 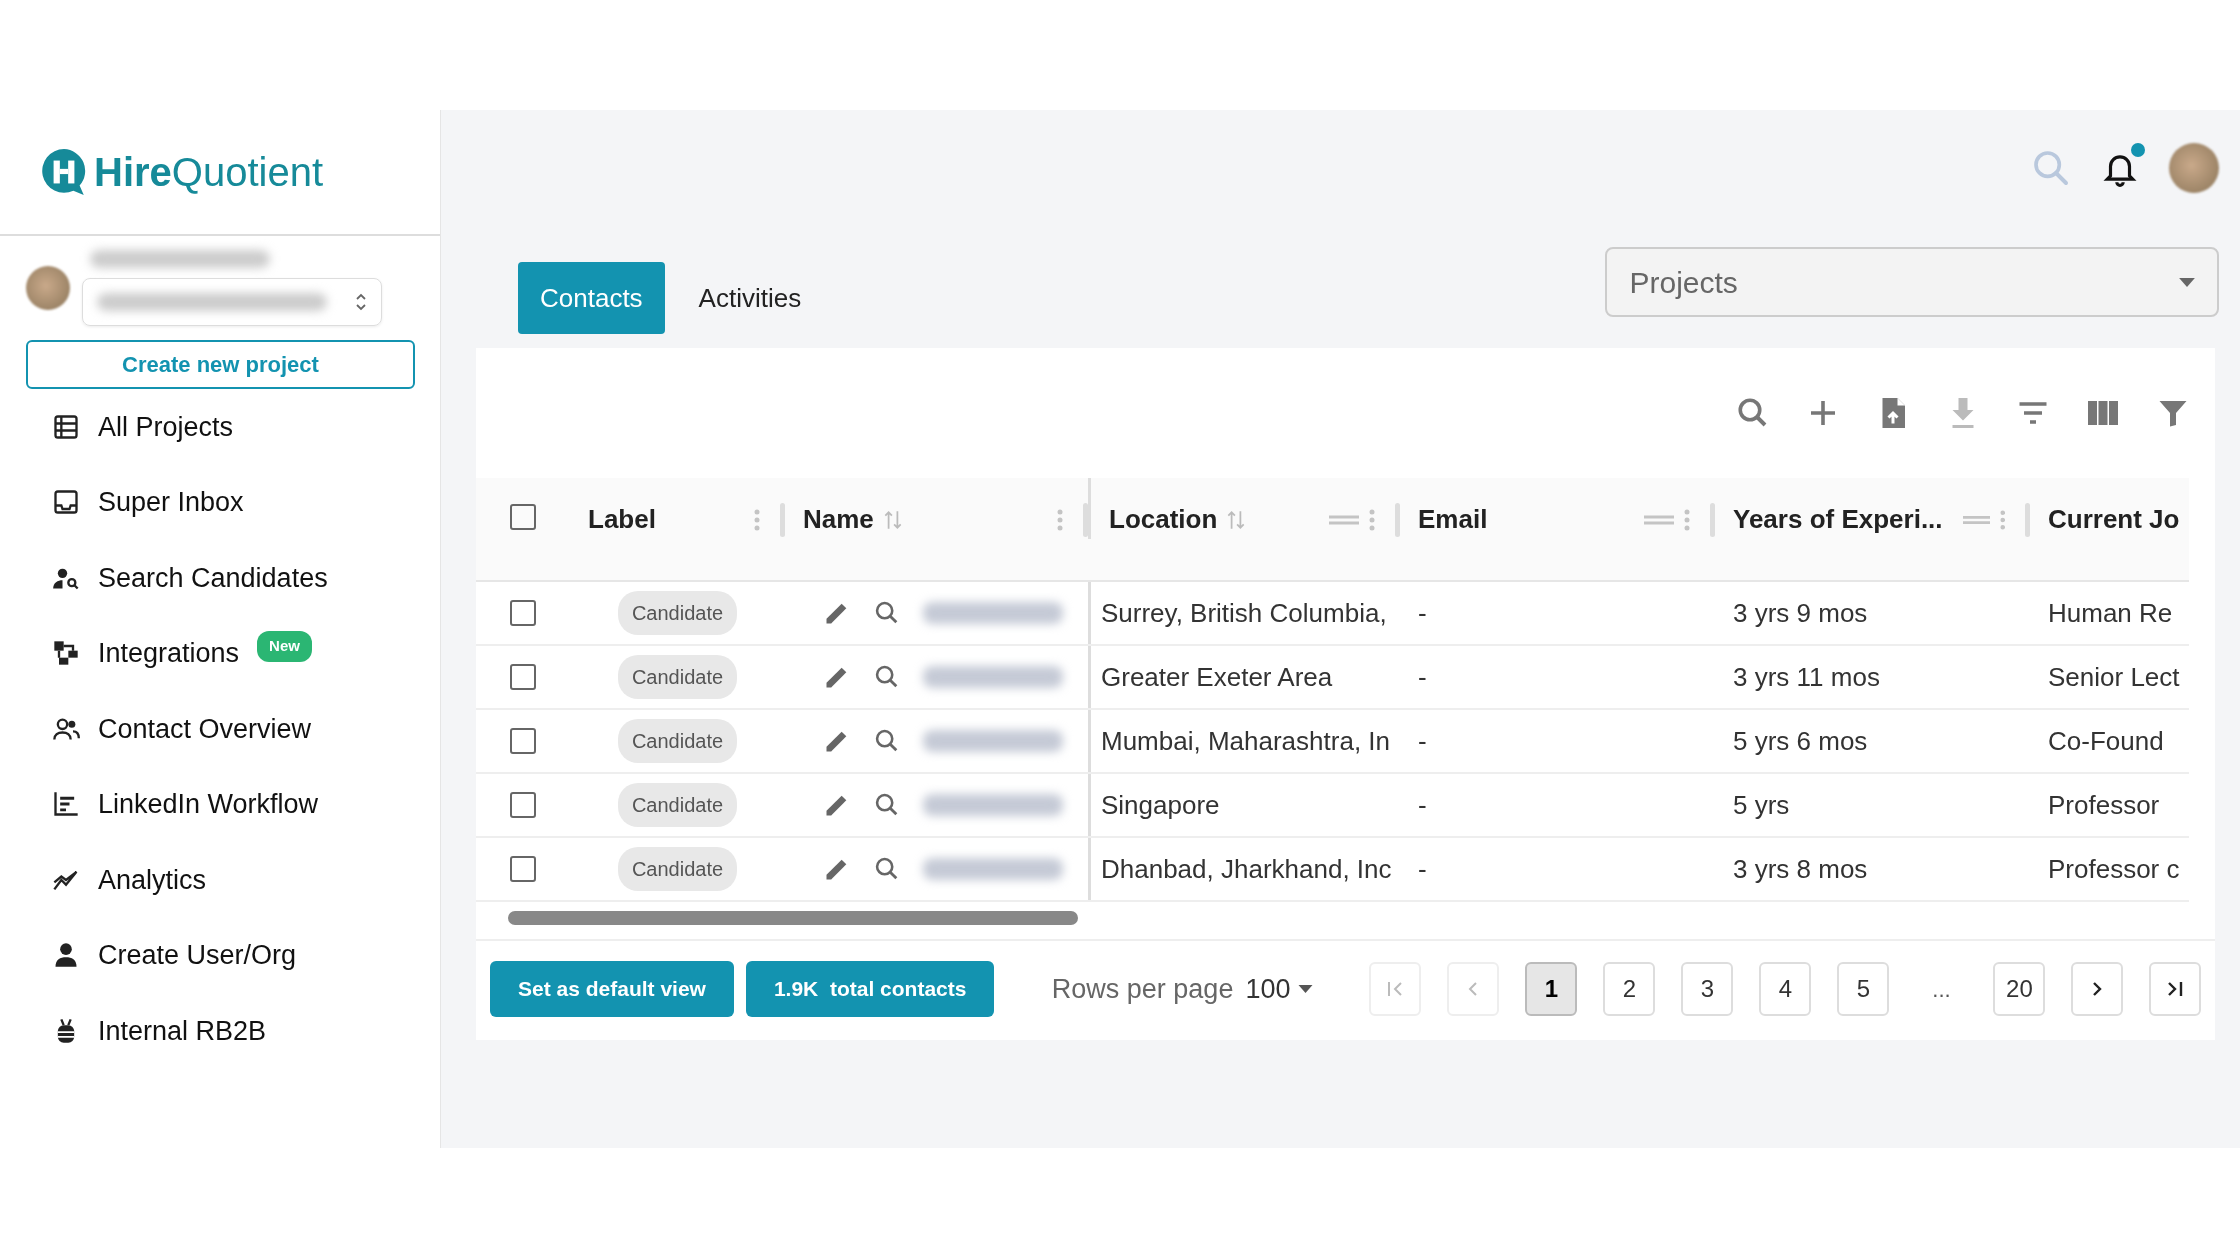 What do you see at coordinates (220, 364) in the screenshot?
I see `create-project-button: Create new project` at bounding box center [220, 364].